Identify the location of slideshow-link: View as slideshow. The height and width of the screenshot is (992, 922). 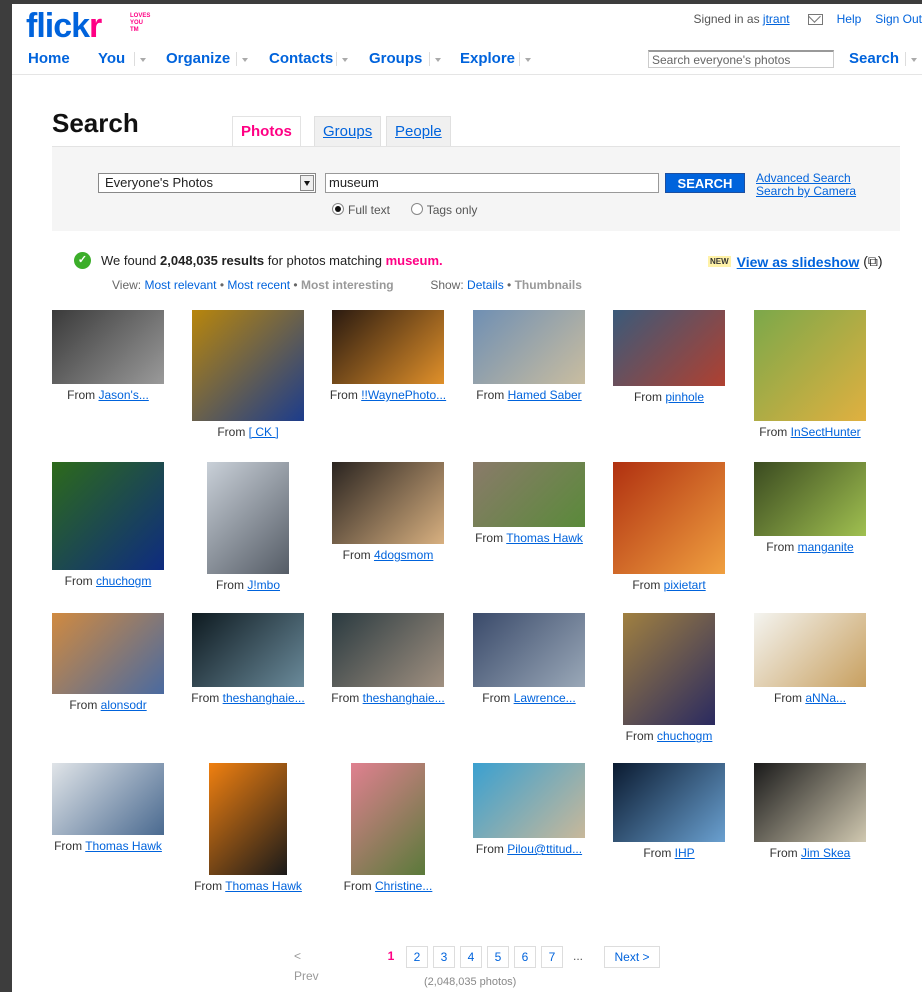
(798, 262).